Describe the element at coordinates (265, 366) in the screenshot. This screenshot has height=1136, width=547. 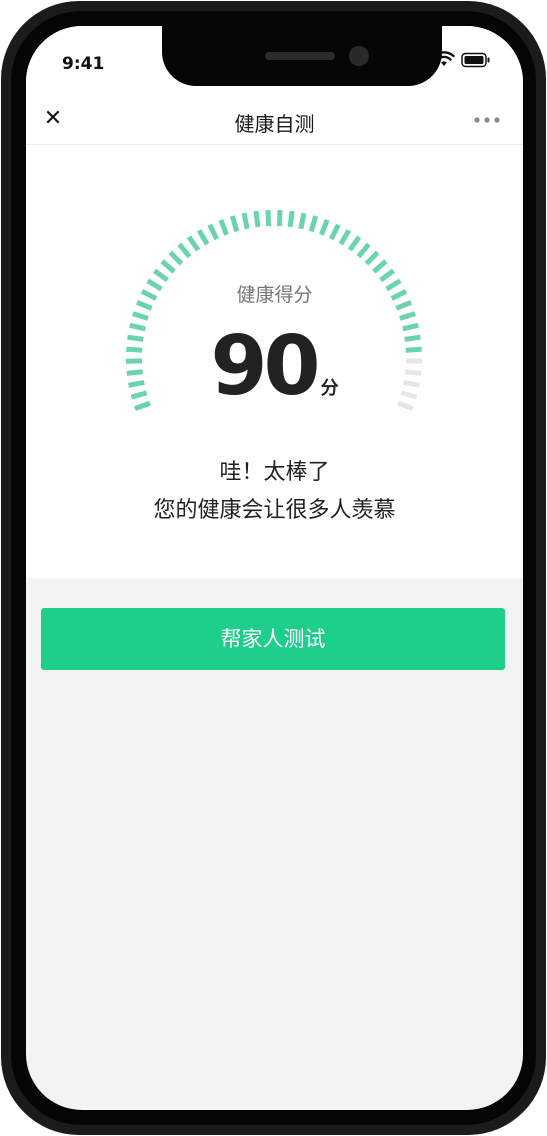
I see `score-value: 90` at that location.